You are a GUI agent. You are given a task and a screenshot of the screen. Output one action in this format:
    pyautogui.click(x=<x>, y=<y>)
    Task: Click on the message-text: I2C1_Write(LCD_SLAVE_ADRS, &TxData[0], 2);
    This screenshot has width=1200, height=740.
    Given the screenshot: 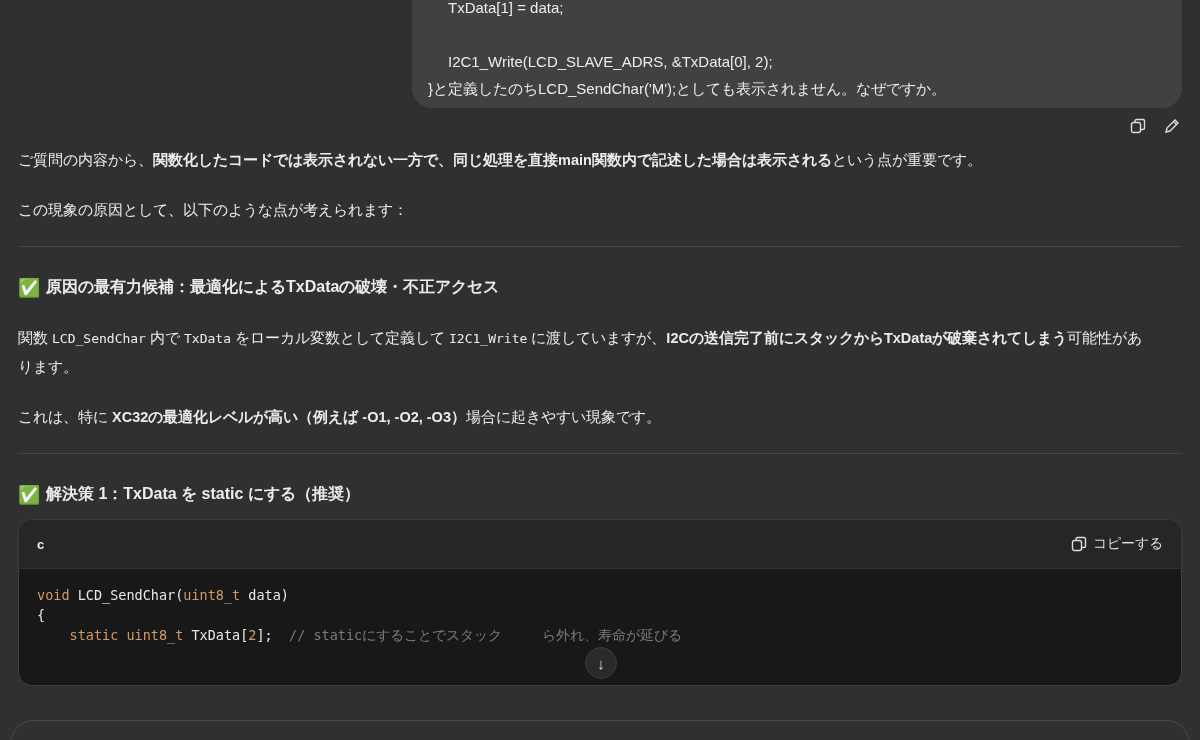 What is the action you would take?
    pyautogui.click(x=610, y=62)
    